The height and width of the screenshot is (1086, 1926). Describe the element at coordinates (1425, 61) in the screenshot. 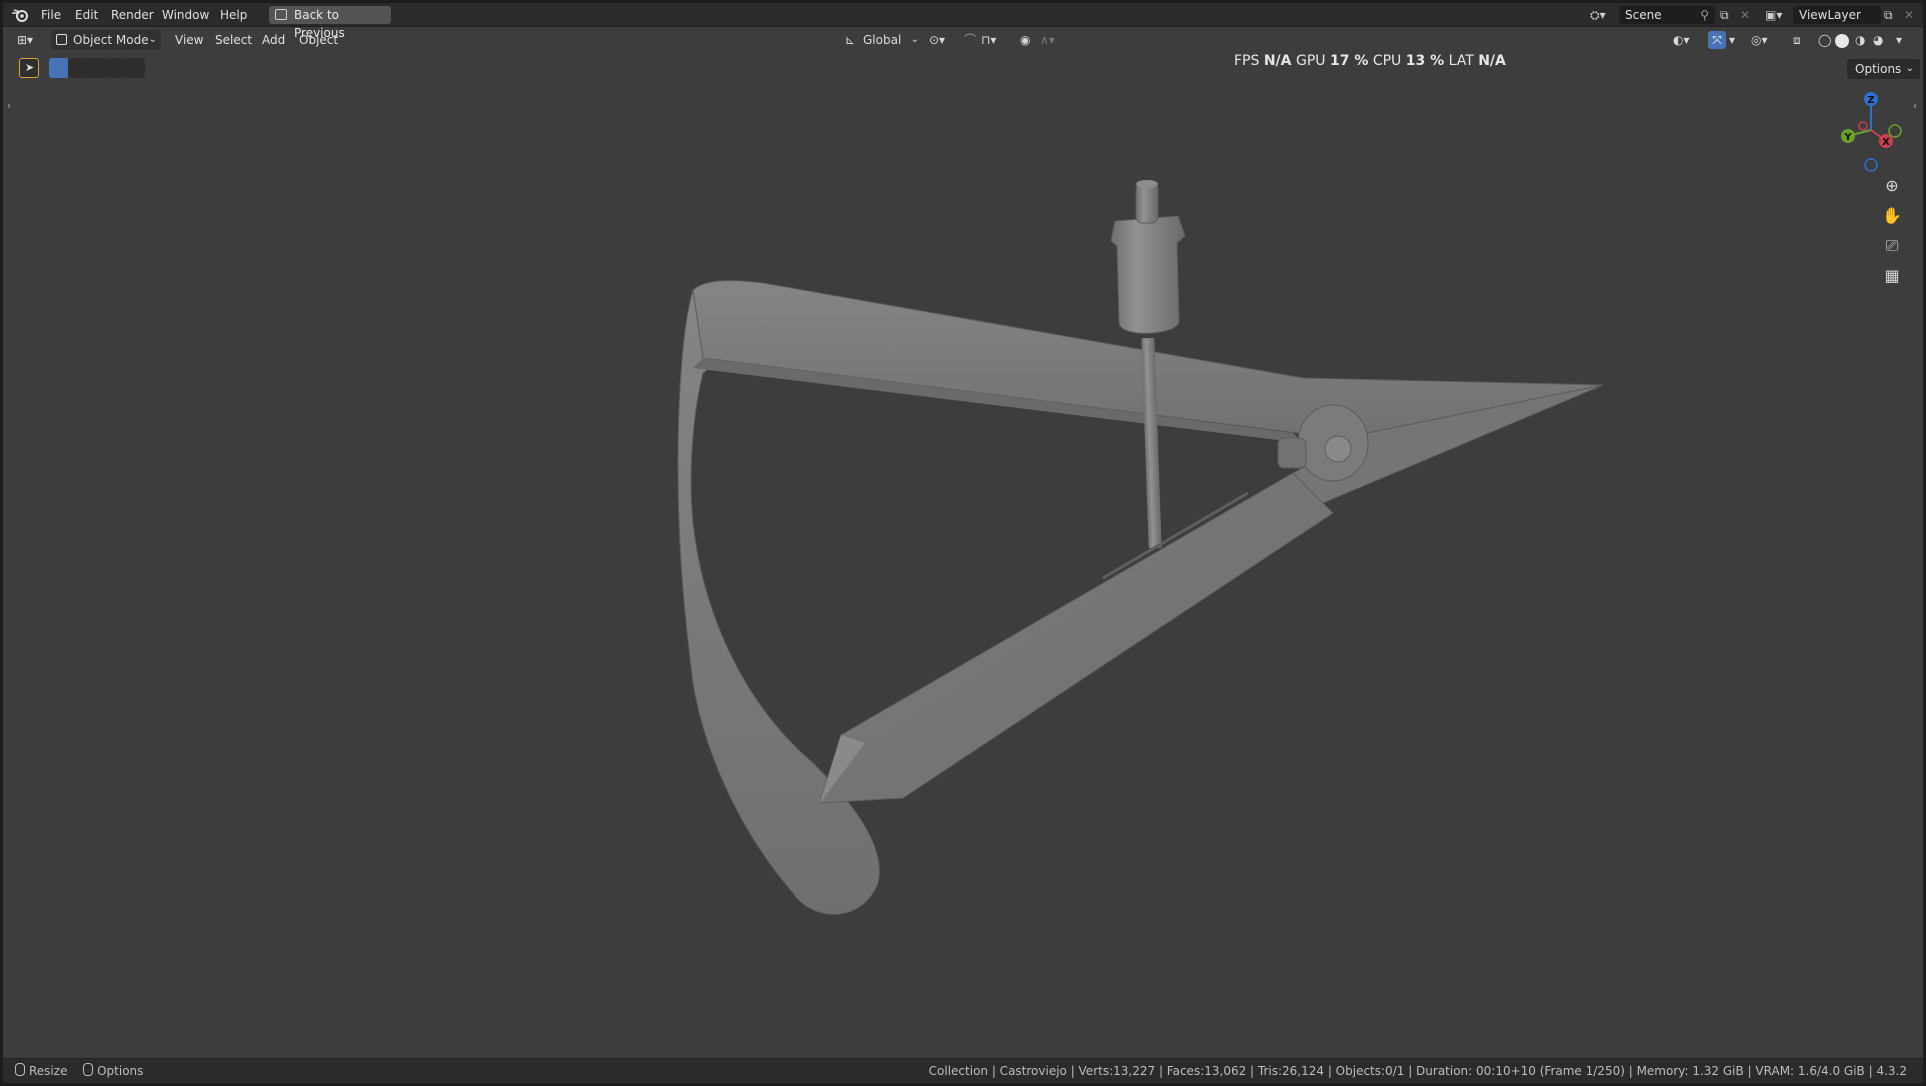

I see `cpu-value: 13 %` at that location.